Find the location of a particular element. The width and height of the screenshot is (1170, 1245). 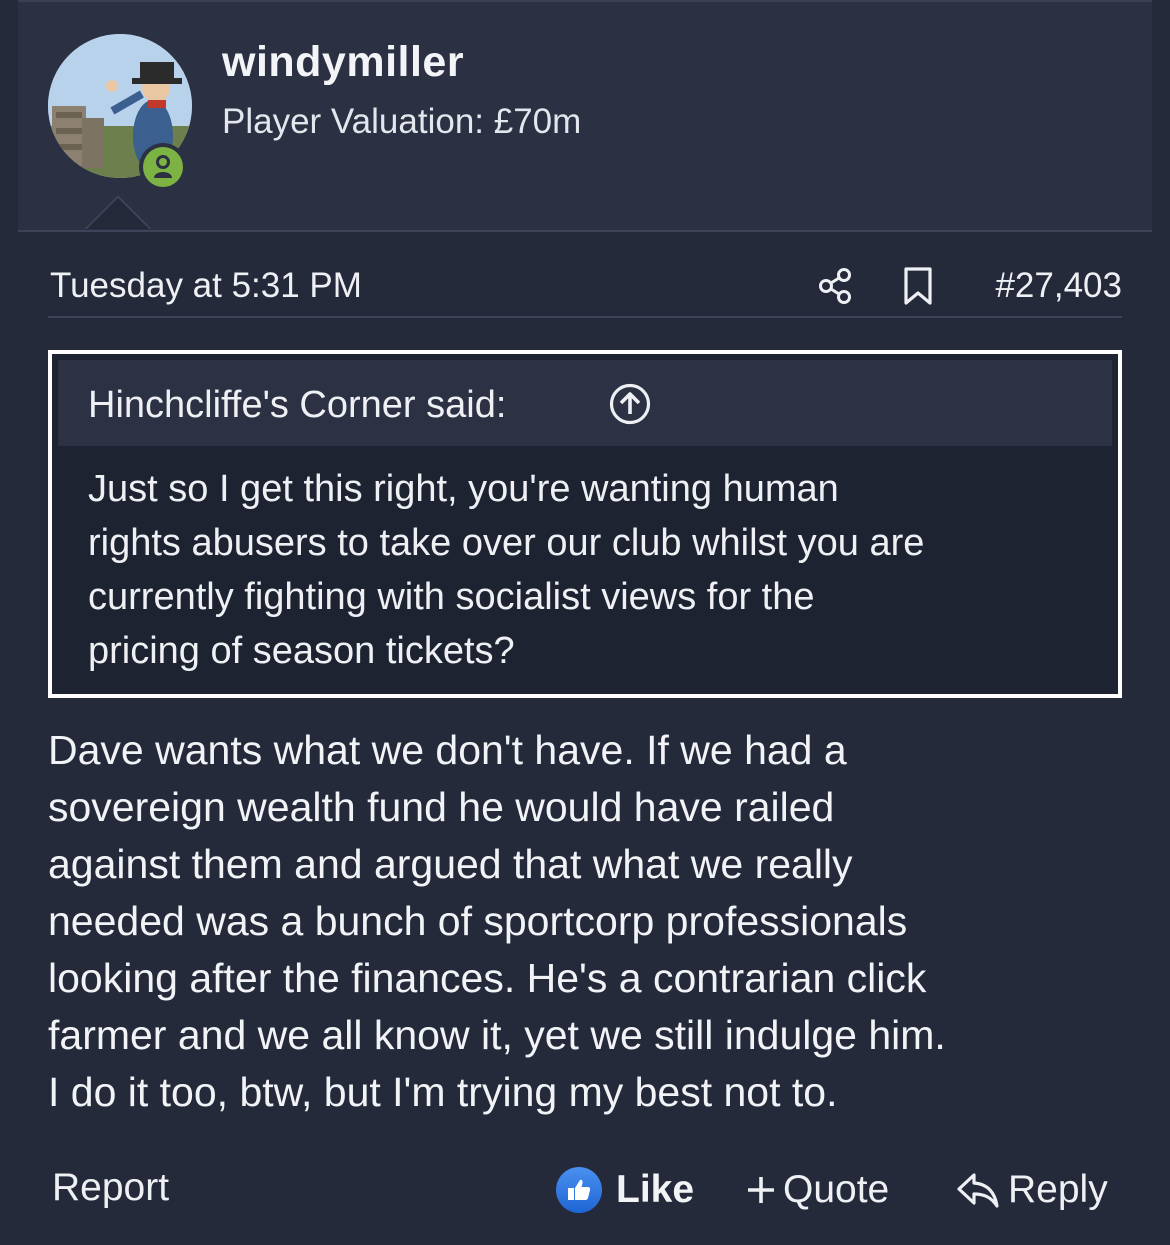

post-actions: Report Like Quote Reply is located at coordinates (585, 1190).